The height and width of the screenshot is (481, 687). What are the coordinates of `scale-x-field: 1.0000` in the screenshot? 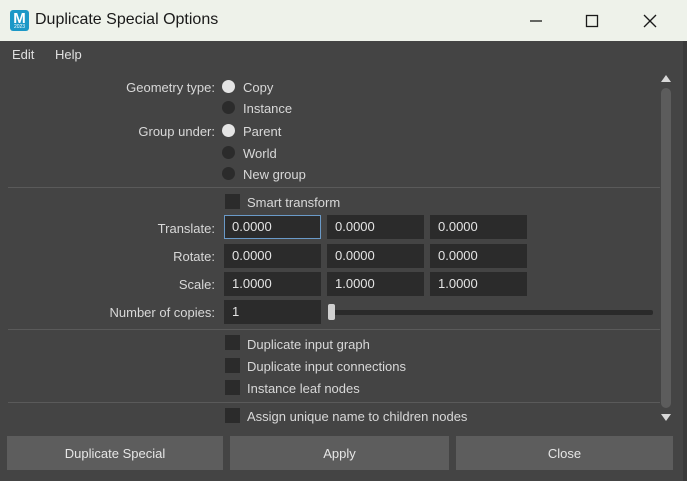 It's located at (272, 284).